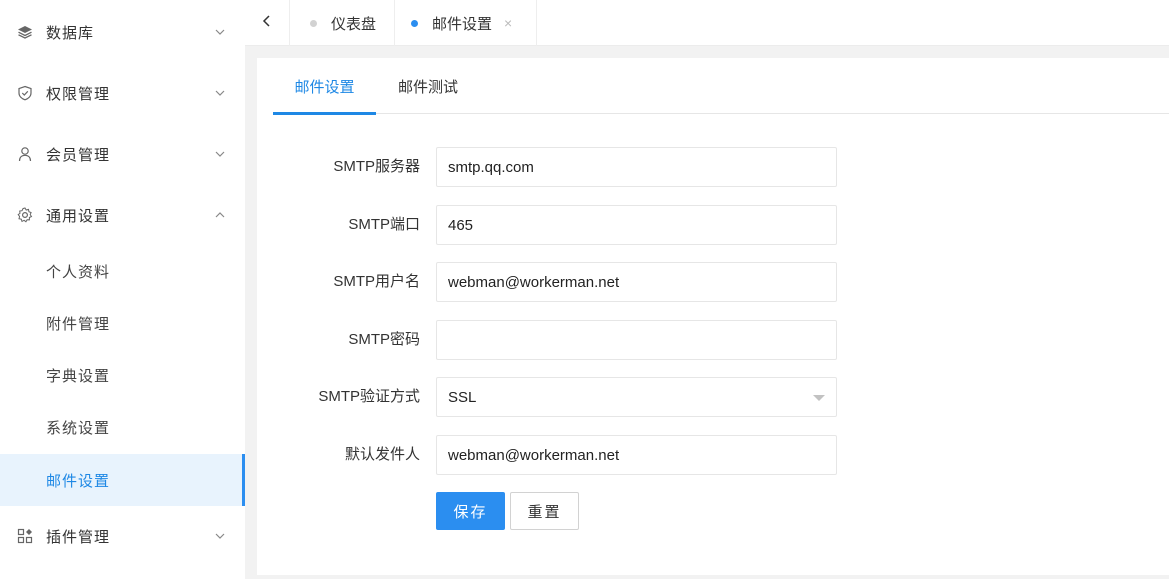 This screenshot has height=579, width=1169. I want to click on gear-icon, so click(25, 215).